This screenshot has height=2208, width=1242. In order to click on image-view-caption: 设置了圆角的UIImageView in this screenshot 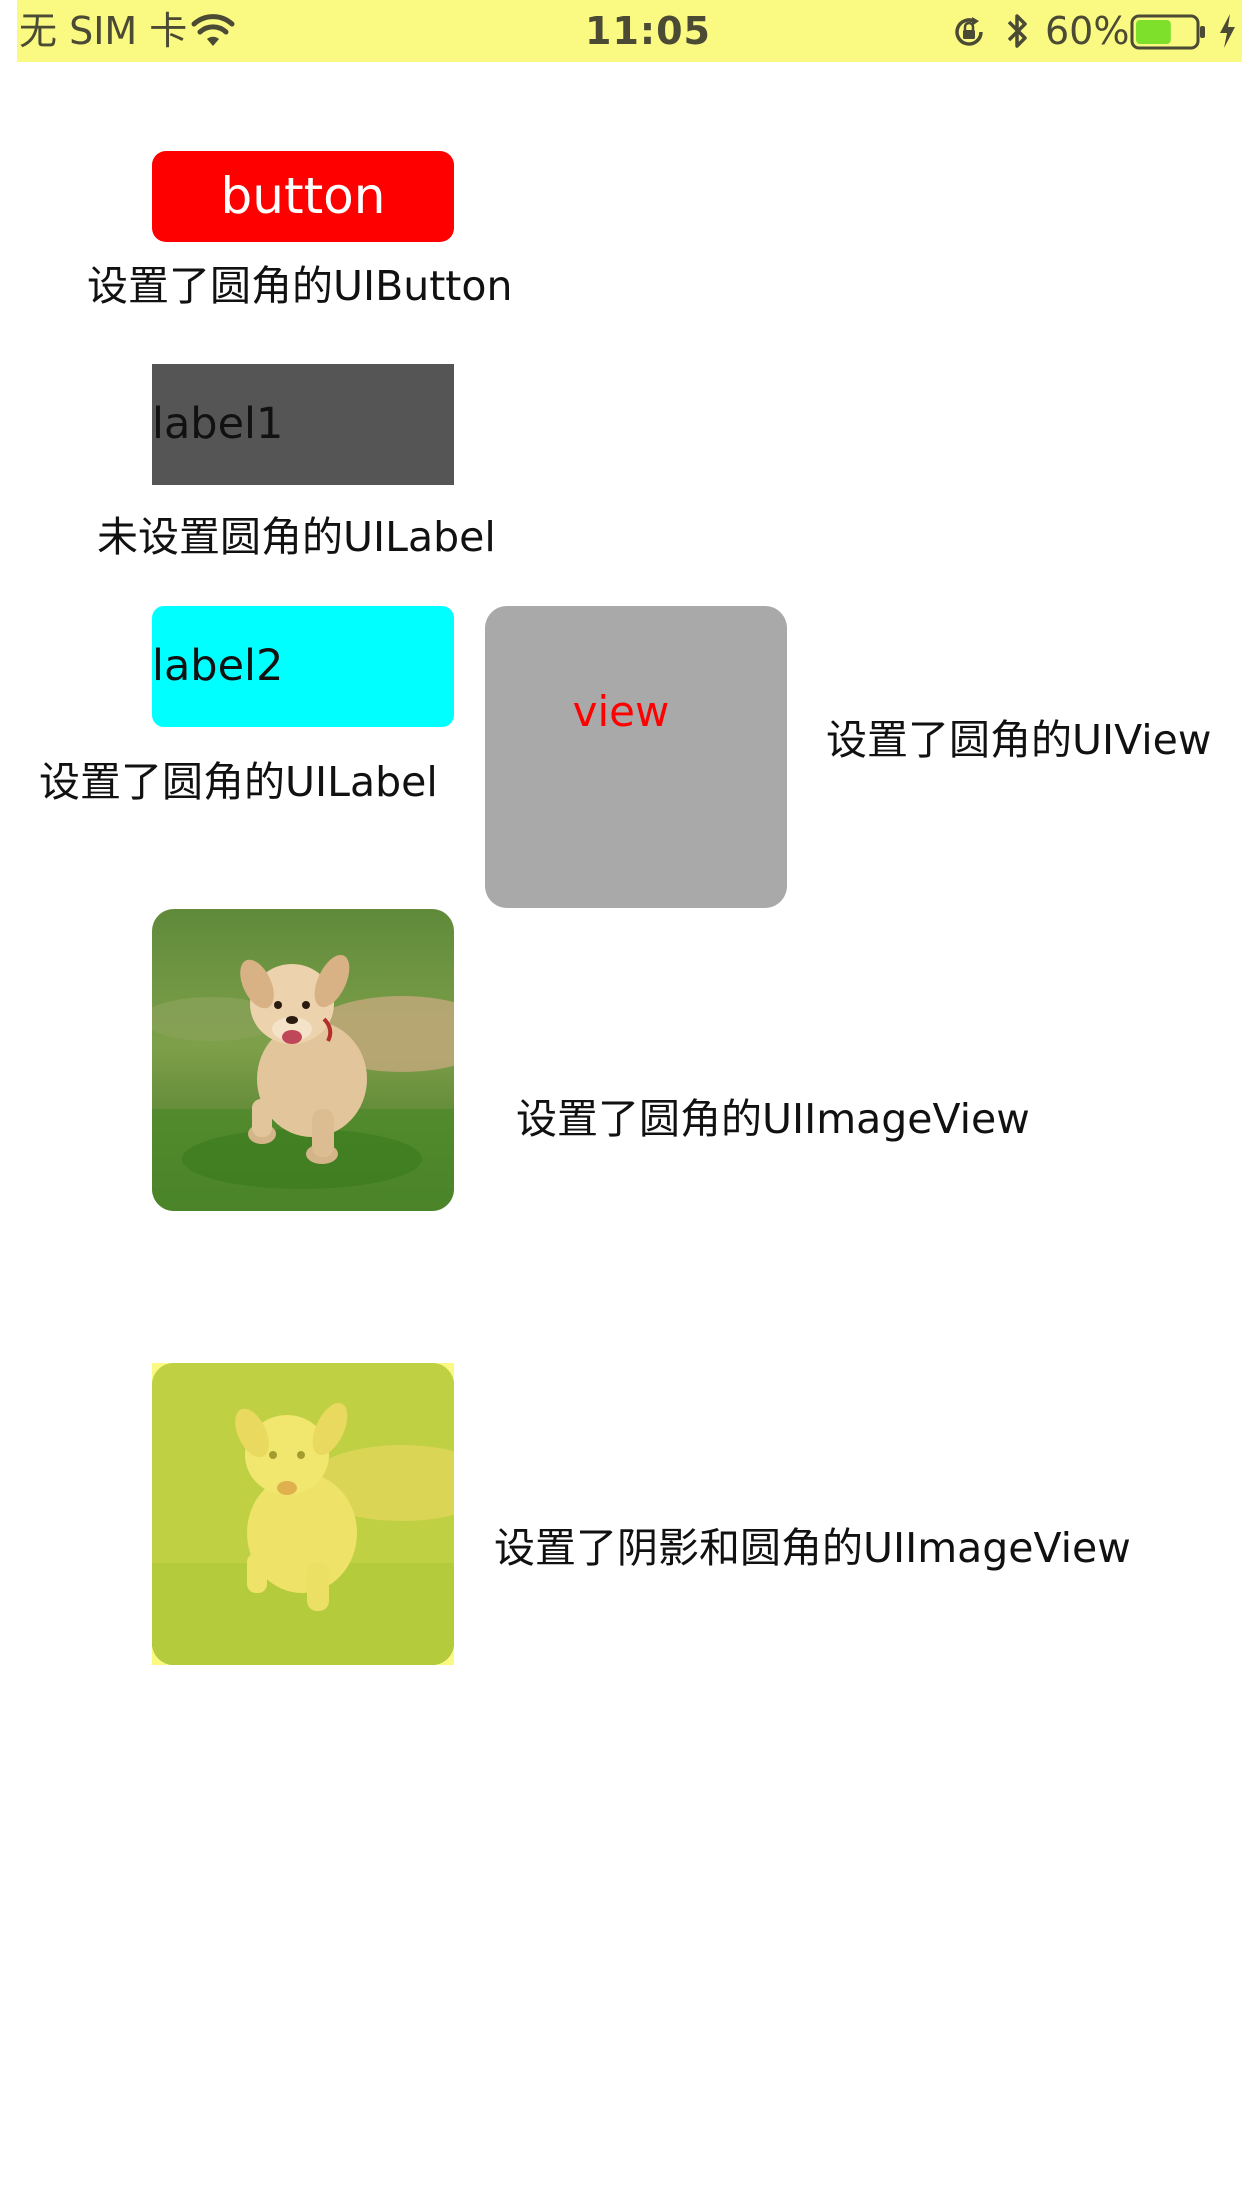, I will do `click(773, 1119)`.